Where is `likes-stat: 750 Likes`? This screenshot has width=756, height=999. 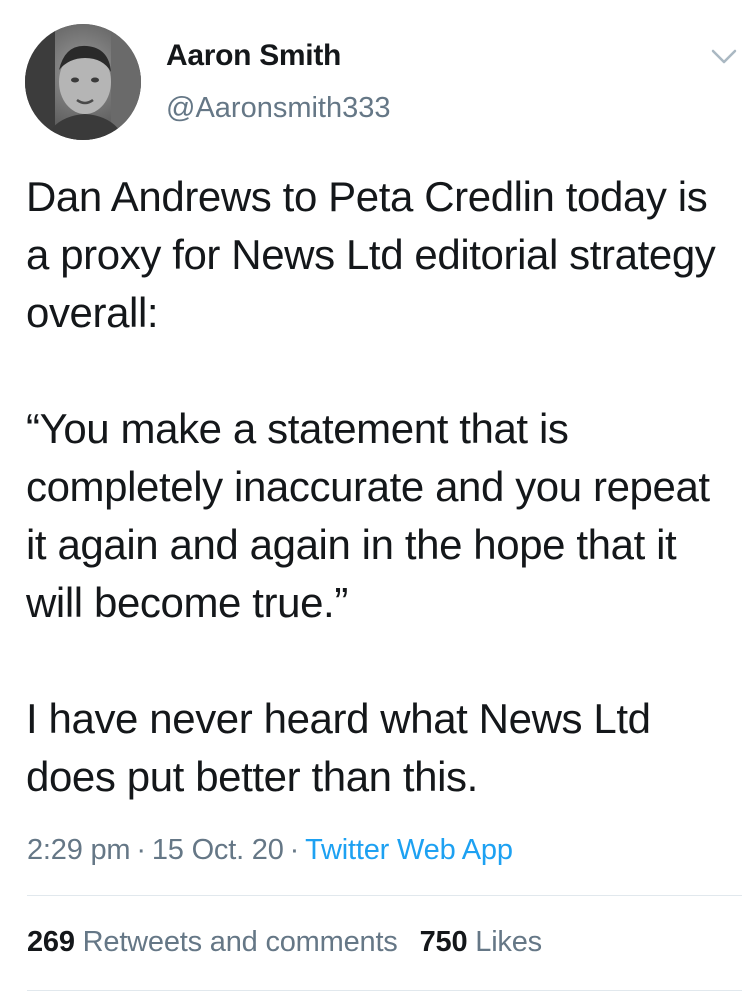
likes-stat: 750 Likes is located at coordinates (481, 942).